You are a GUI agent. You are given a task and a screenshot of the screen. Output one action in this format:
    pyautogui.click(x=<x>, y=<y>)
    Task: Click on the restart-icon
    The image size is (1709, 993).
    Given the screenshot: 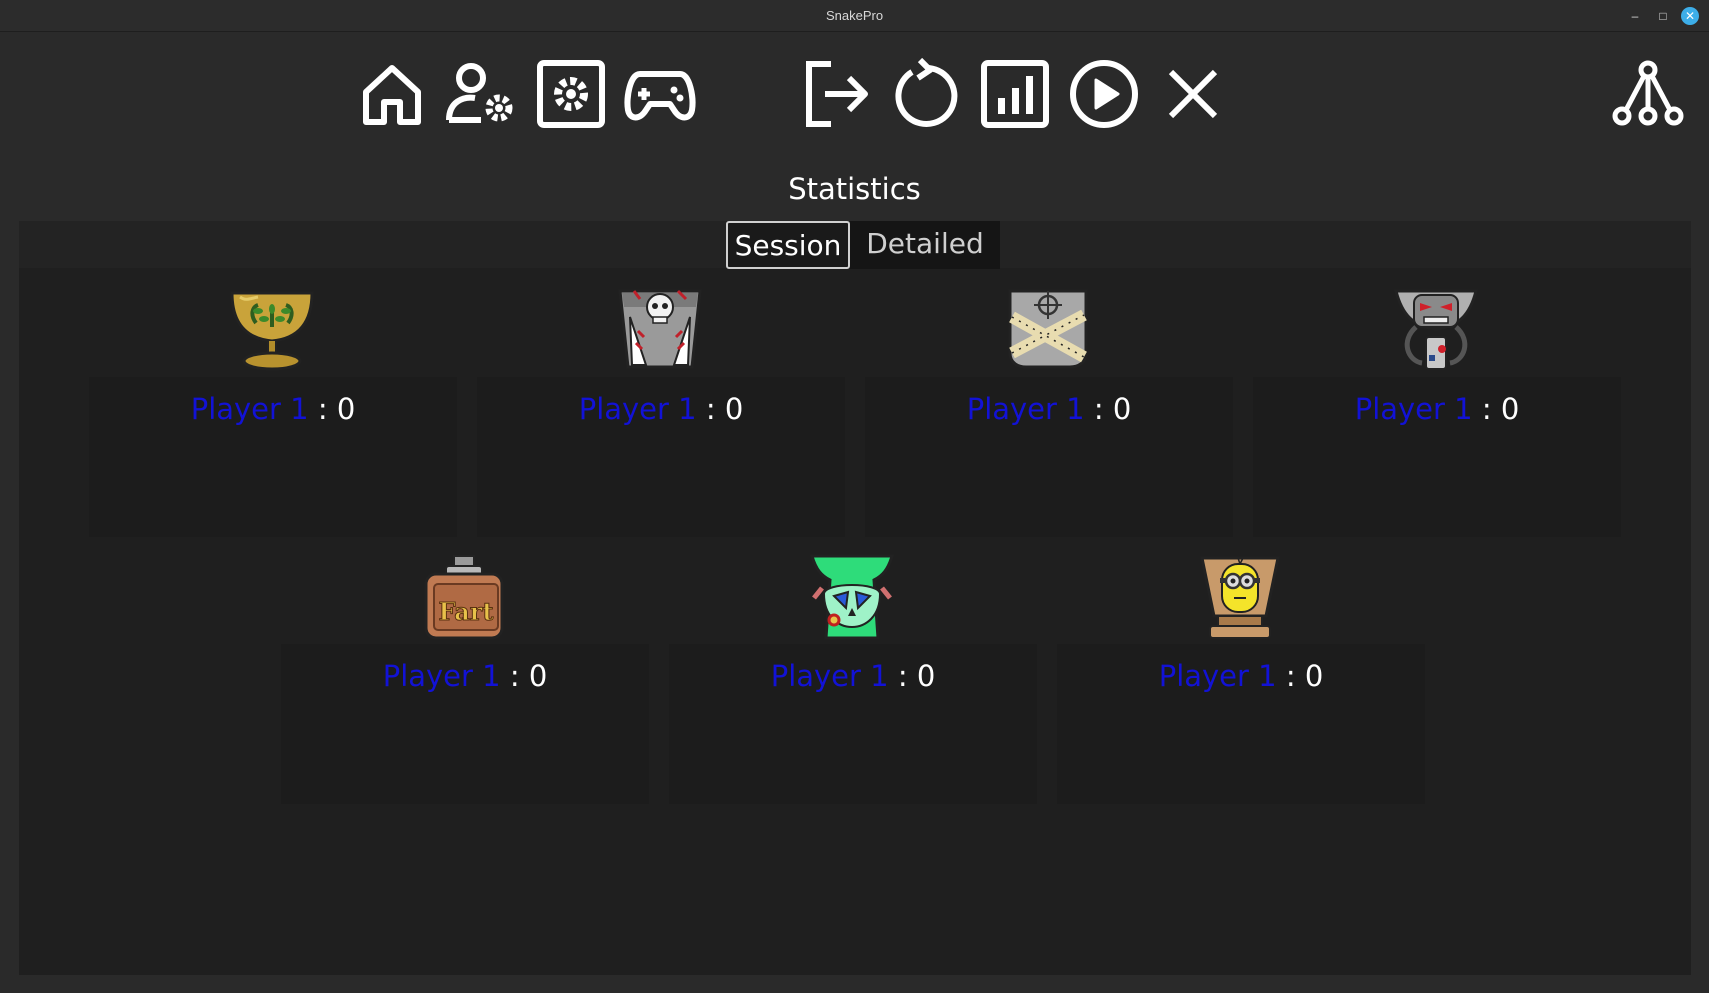 What is the action you would take?
    pyautogui.click(x=926, y=92)
    